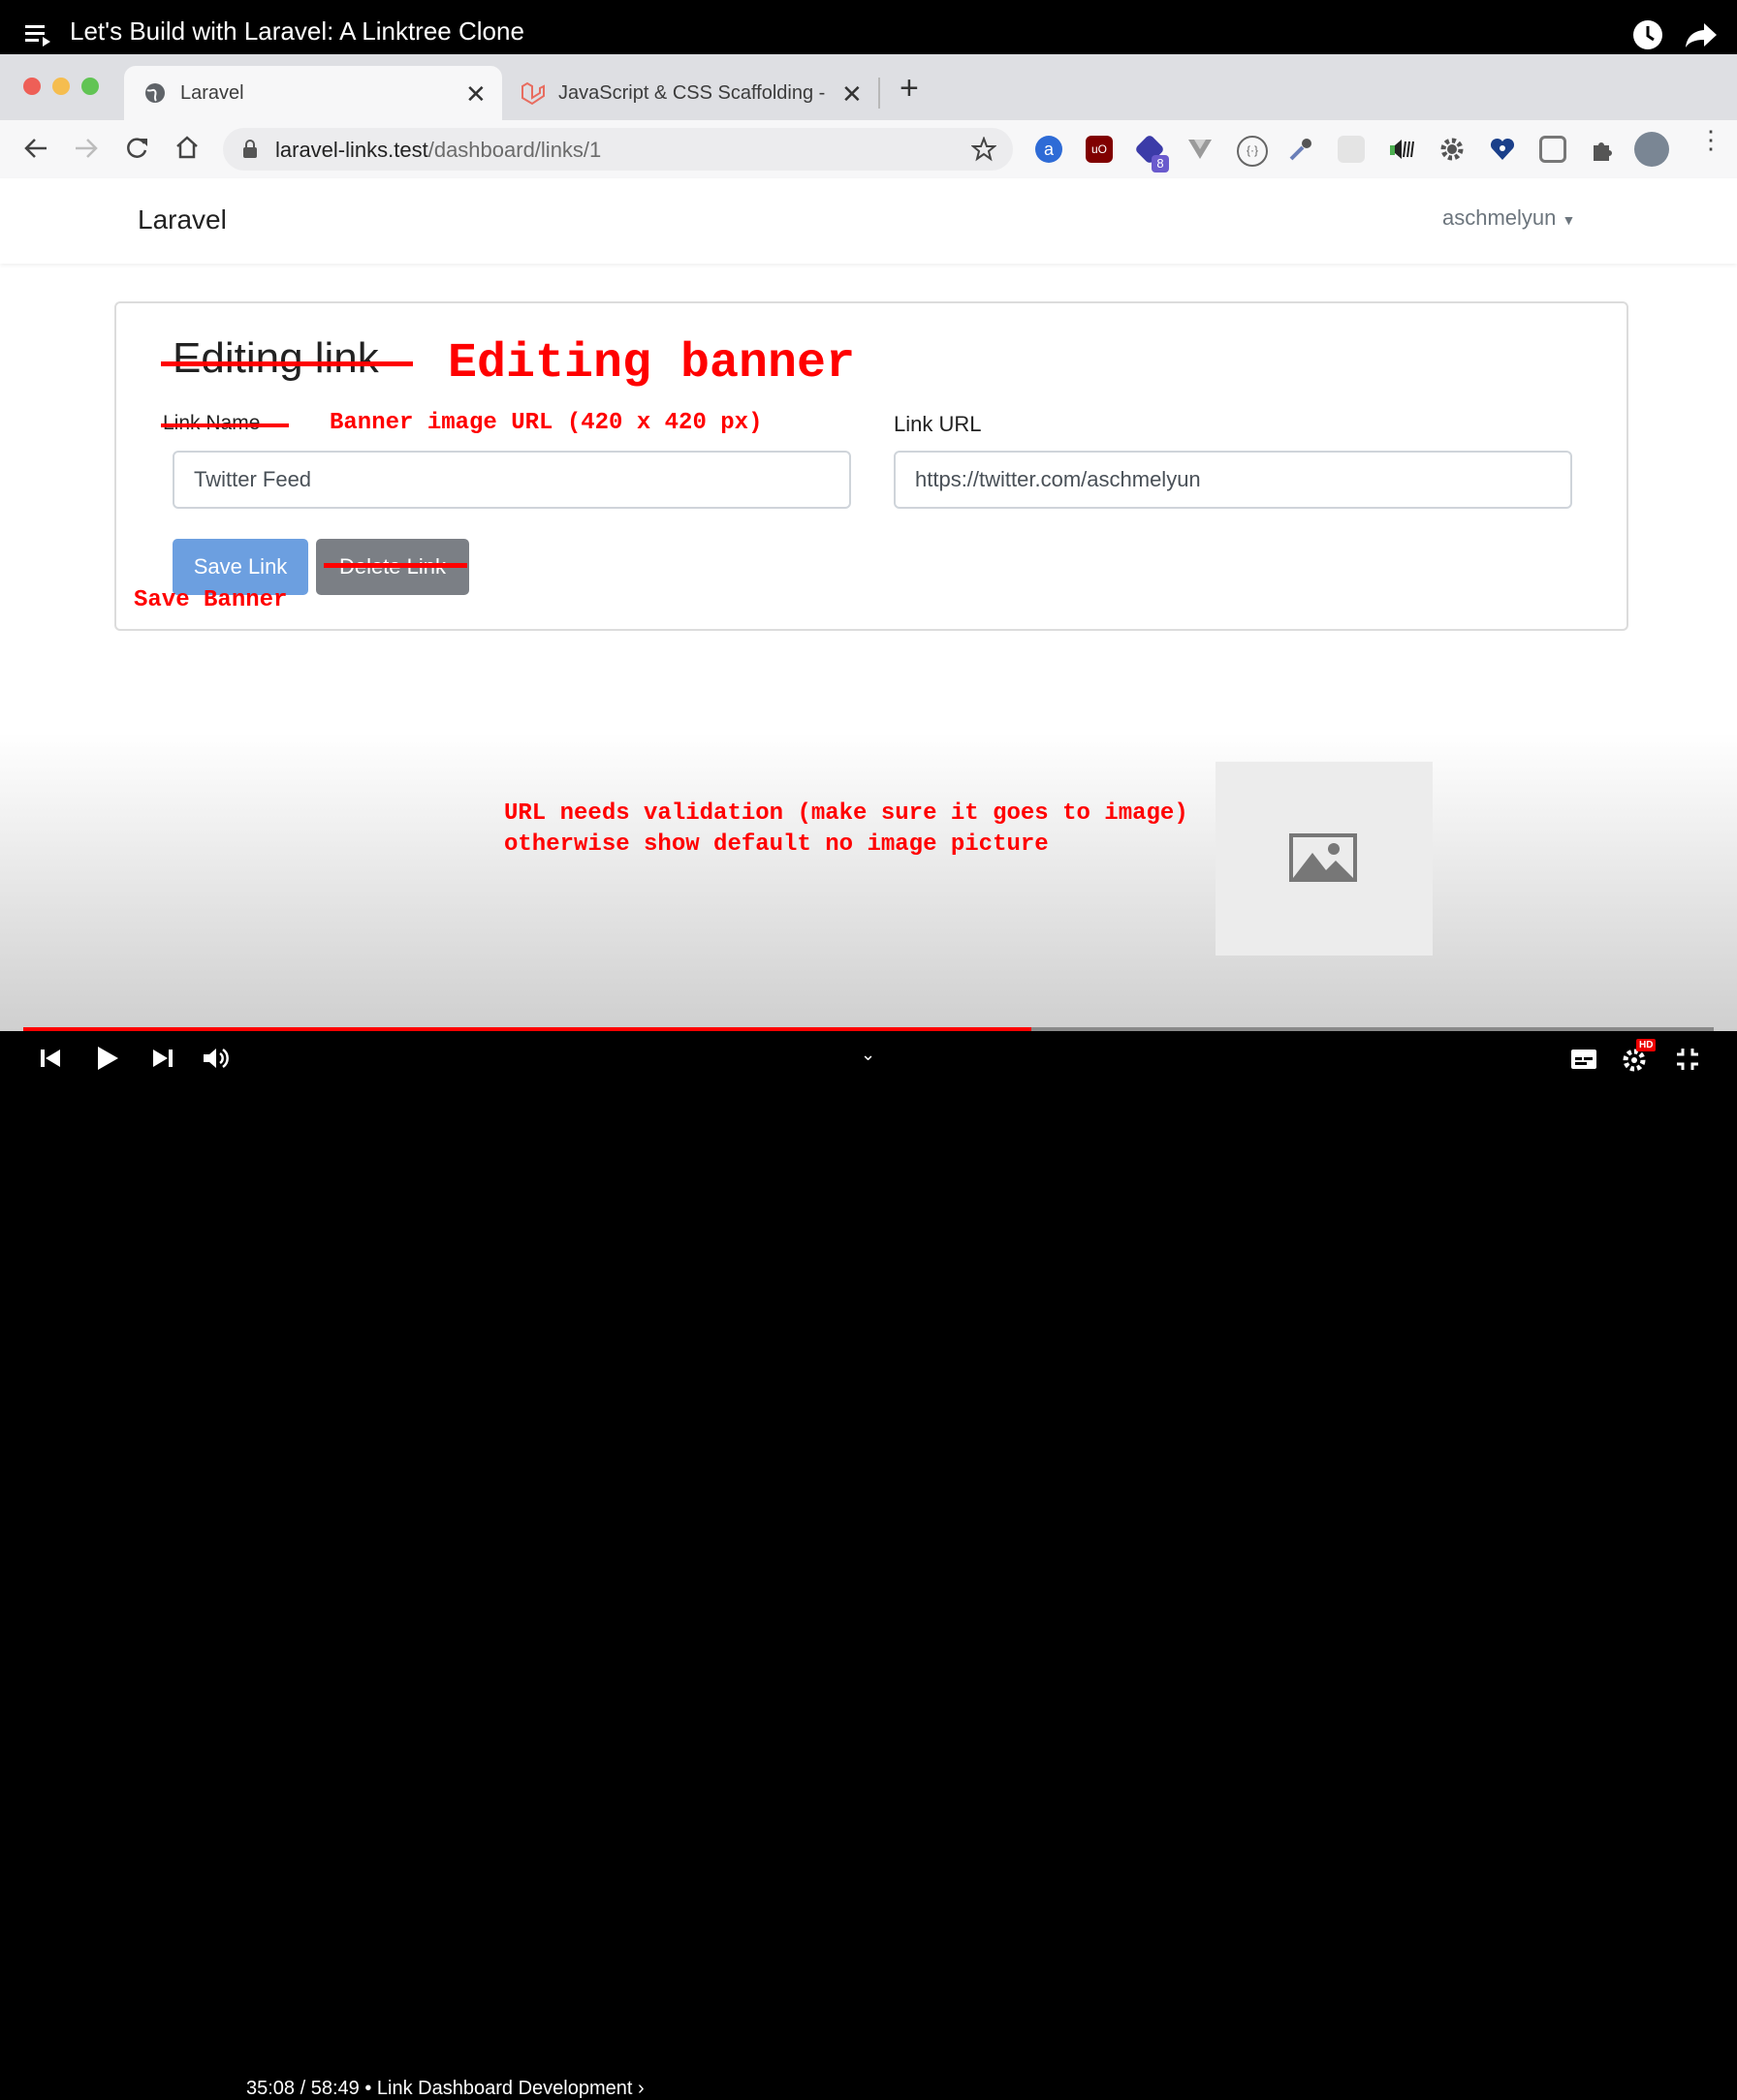 The image size is (1737, 2100). I want to click on playlist-icon, so click(38, 35).